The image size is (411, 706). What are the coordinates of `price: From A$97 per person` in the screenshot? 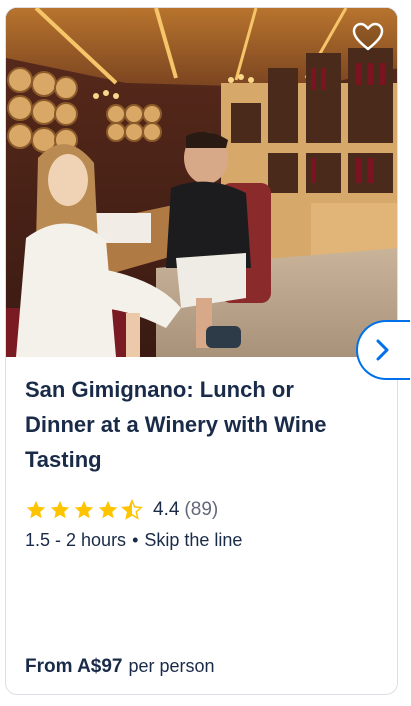 It's located at (120, 667).